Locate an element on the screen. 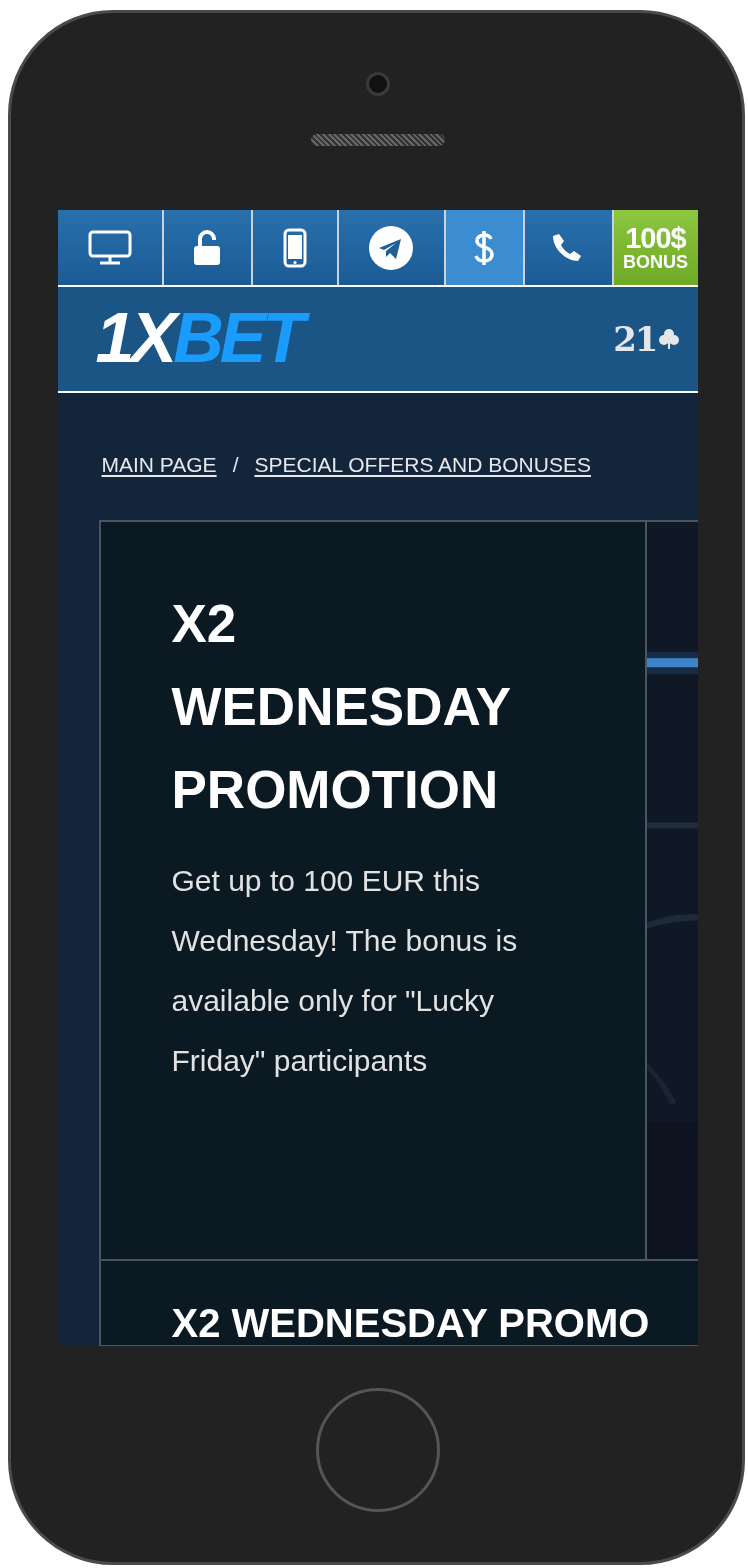  smartphone-icon is located at coordinates (294, 247).